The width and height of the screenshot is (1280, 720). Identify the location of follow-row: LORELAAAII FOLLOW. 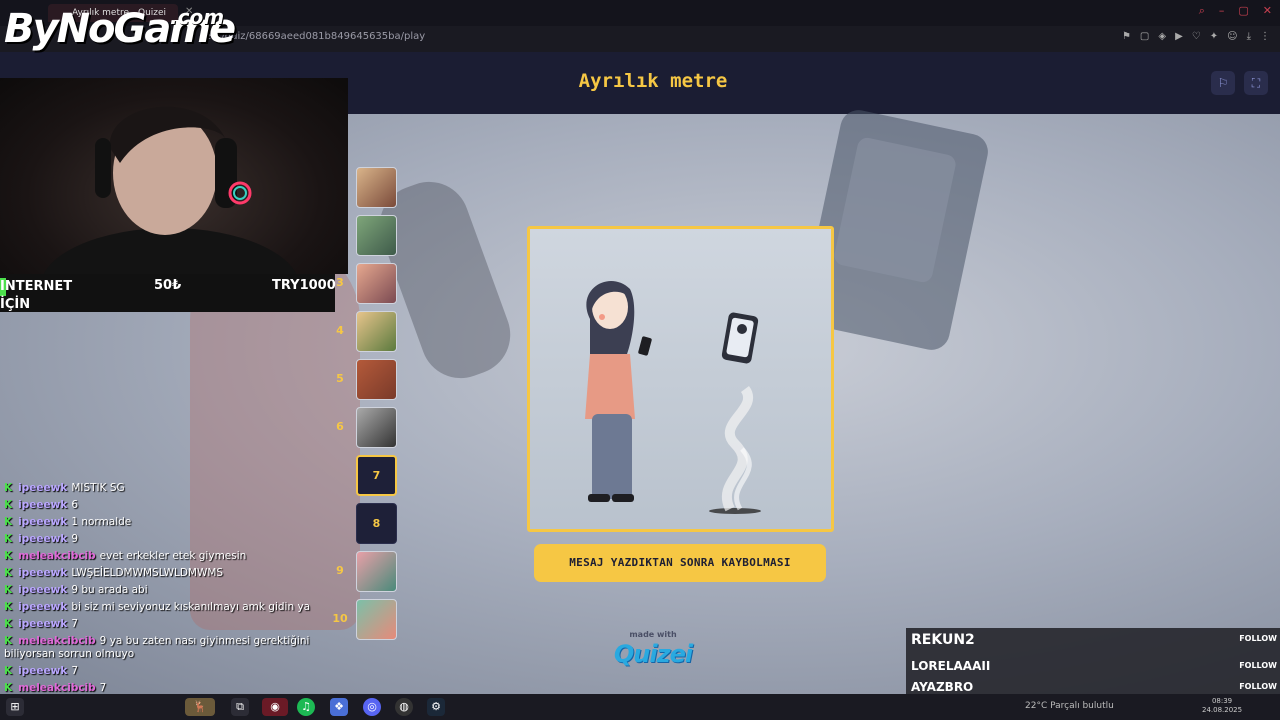
(1093, 669).